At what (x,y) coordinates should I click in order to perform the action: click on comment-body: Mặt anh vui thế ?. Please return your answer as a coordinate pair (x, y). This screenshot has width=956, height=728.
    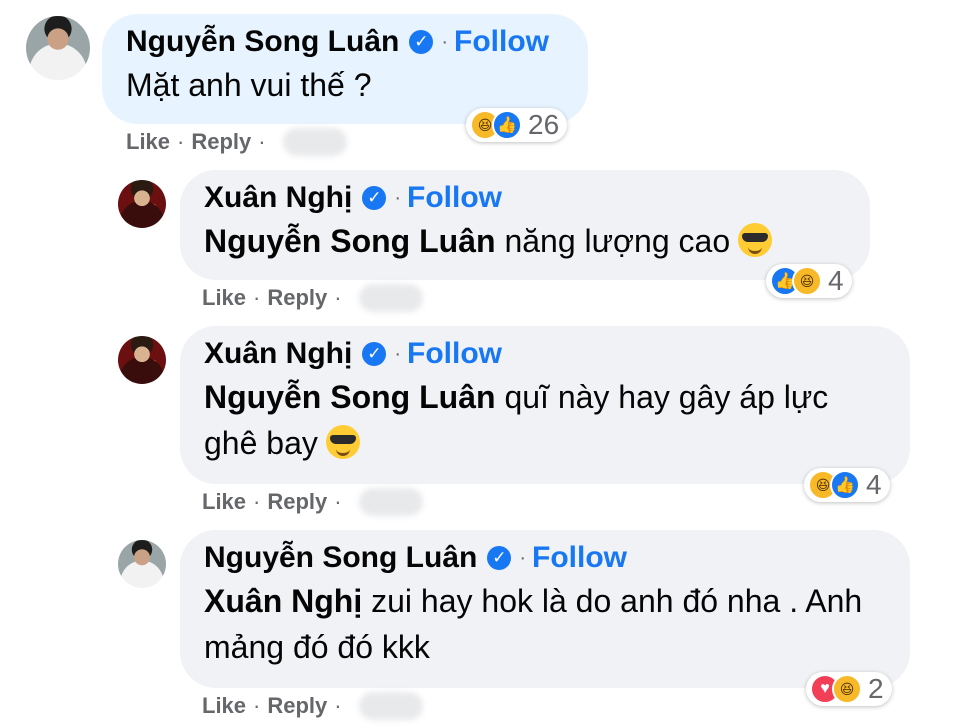
    Looking at the image, I should click on (249, 85).